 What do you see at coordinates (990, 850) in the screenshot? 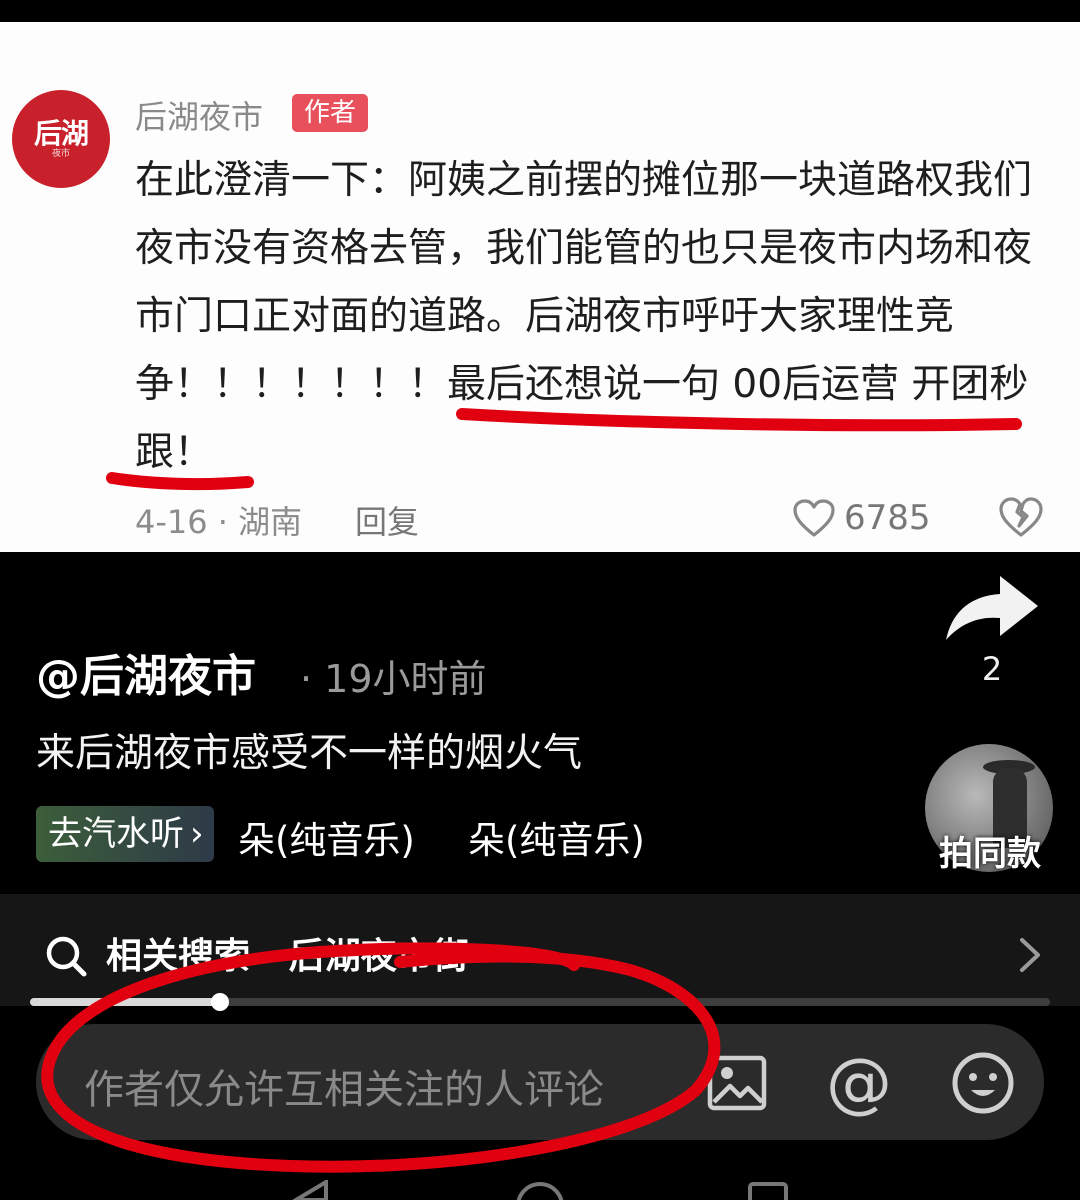
I see `same-style-label: 拍同款` at bounding box center [990, 850].